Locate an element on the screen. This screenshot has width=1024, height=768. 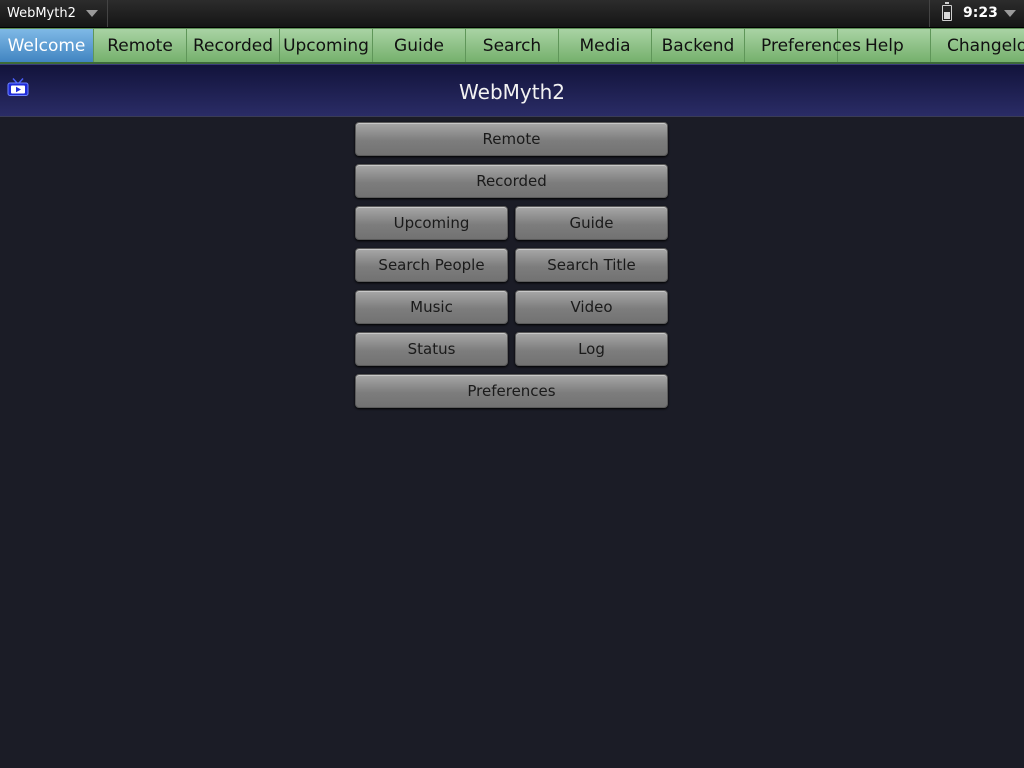
music-button: Music is located at coordinates (431, 307).